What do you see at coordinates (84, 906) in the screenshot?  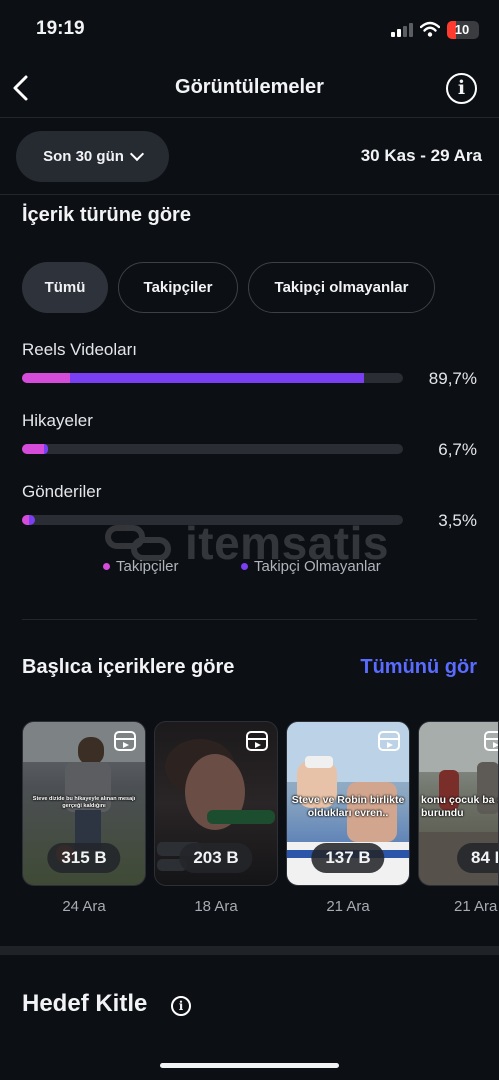 I see `top-content-date-1: 24 Ara` at bounding box center [84, 906].